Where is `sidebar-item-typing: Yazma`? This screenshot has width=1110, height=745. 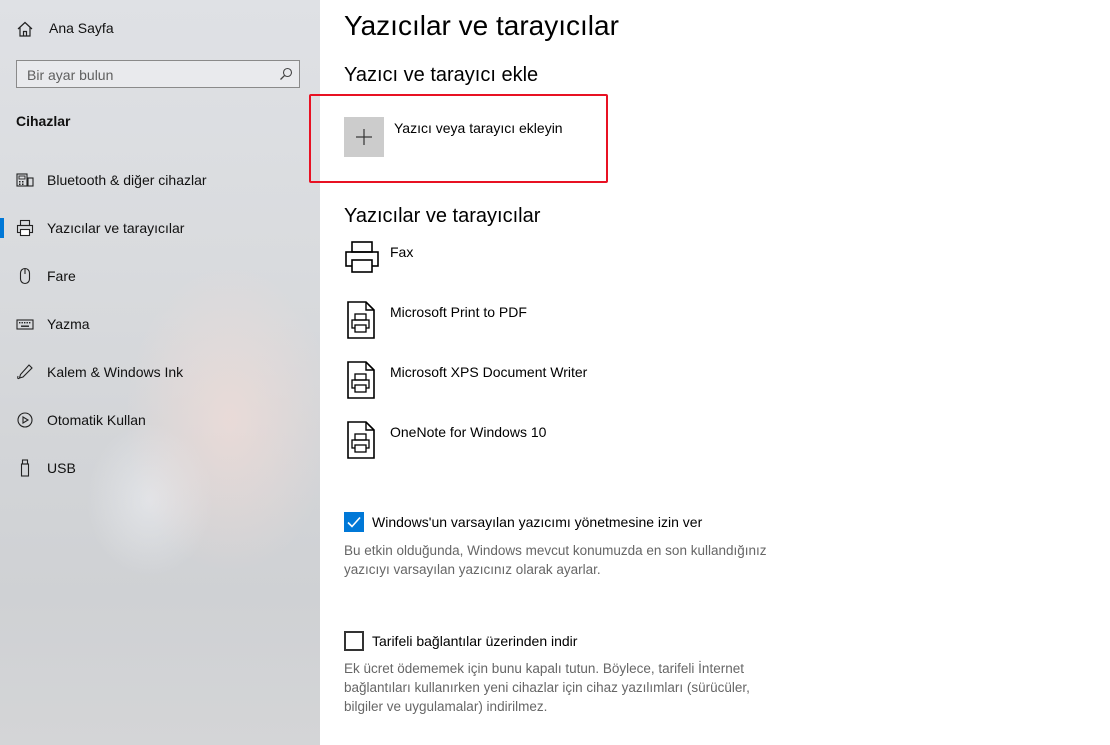 sidebar-item-typing: Yazma is located at coordinates (160, 324).